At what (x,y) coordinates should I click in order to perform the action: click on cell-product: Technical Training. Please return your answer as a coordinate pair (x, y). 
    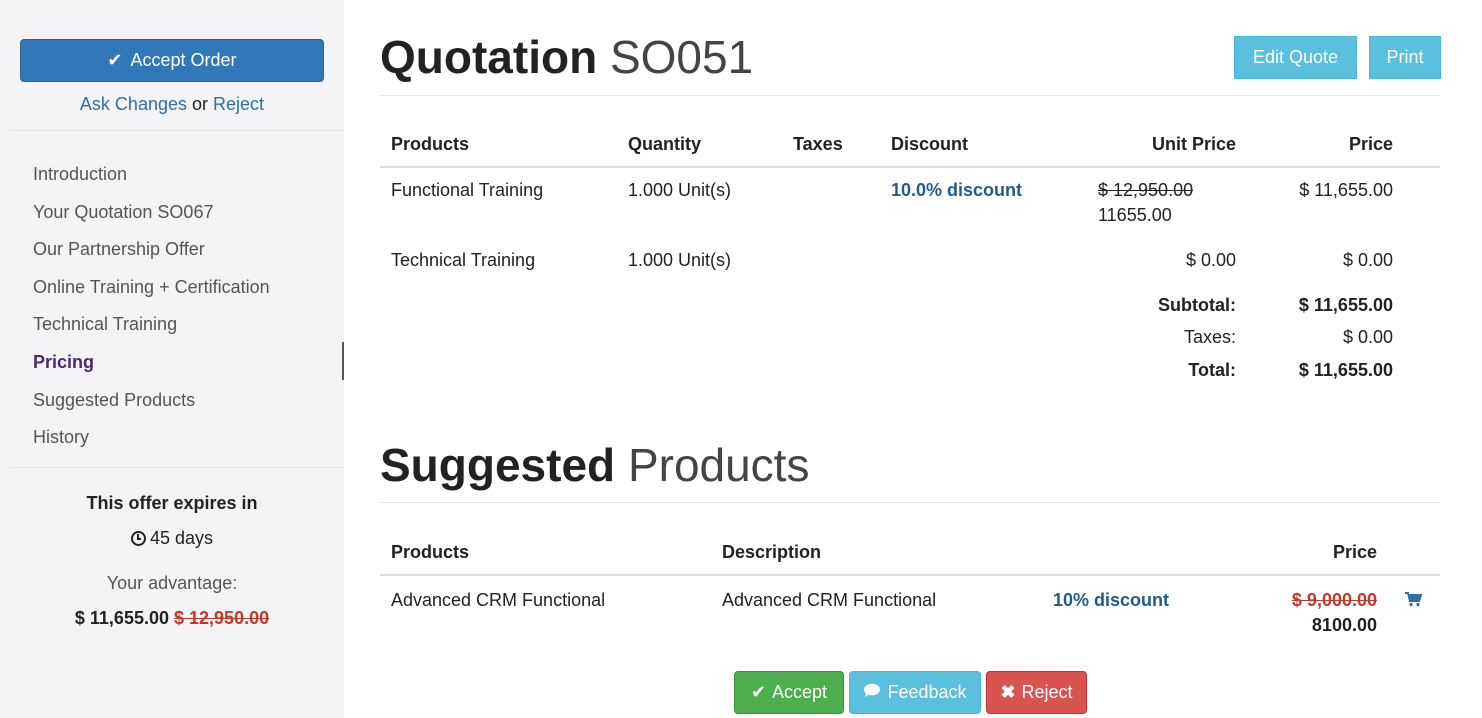
    Looking at the image, I should click on (463, 260).